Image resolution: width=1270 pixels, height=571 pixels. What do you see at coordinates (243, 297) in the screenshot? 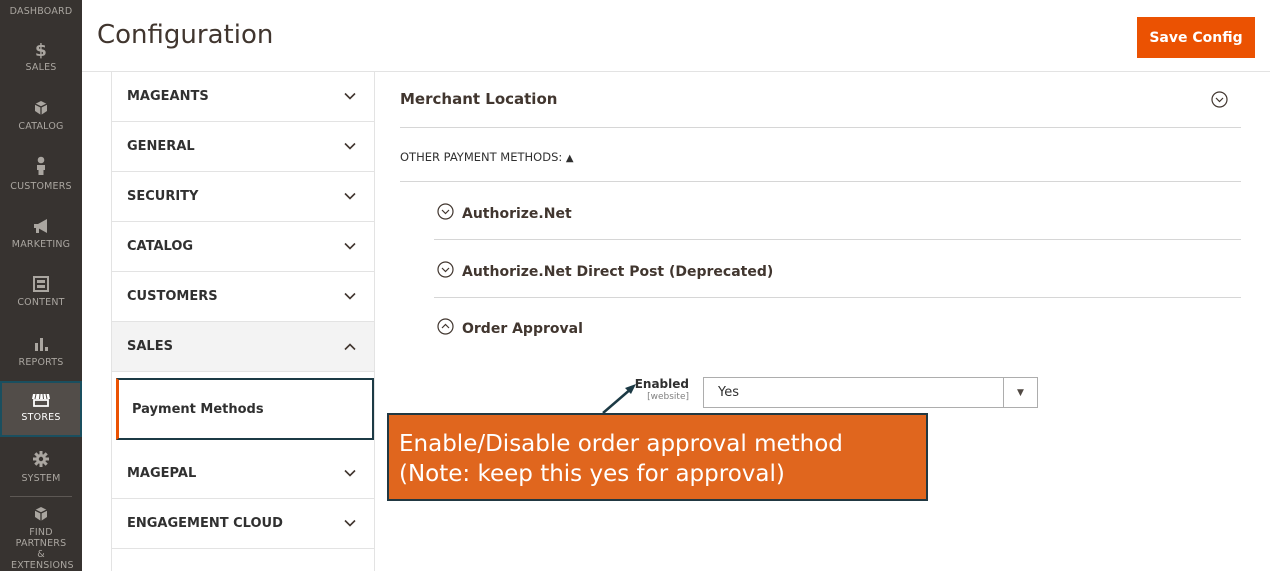
I see `tab-customers: CUSTOMERS` at bounding box center [243, 297].